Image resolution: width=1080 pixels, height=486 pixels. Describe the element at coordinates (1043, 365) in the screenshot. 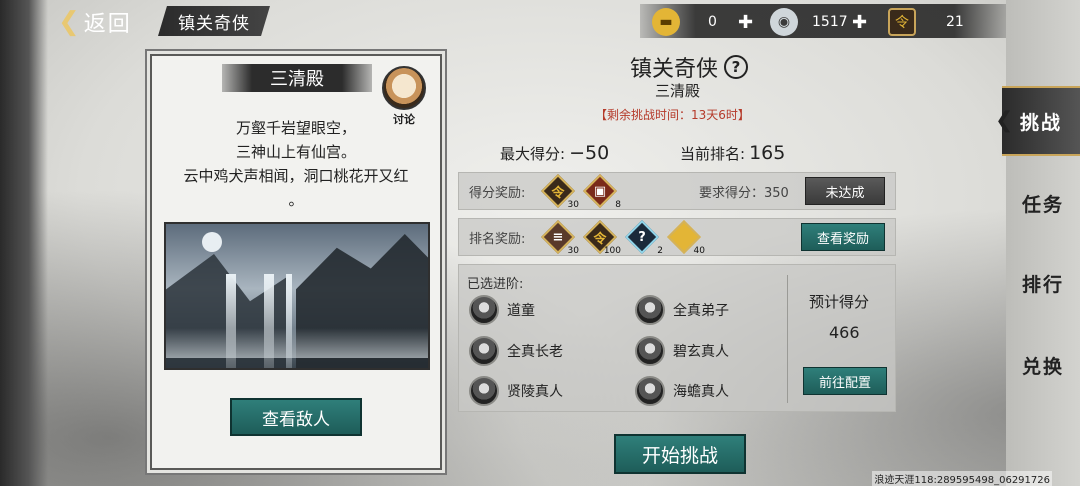

I see `tab-exchange: 兑换` at that location.